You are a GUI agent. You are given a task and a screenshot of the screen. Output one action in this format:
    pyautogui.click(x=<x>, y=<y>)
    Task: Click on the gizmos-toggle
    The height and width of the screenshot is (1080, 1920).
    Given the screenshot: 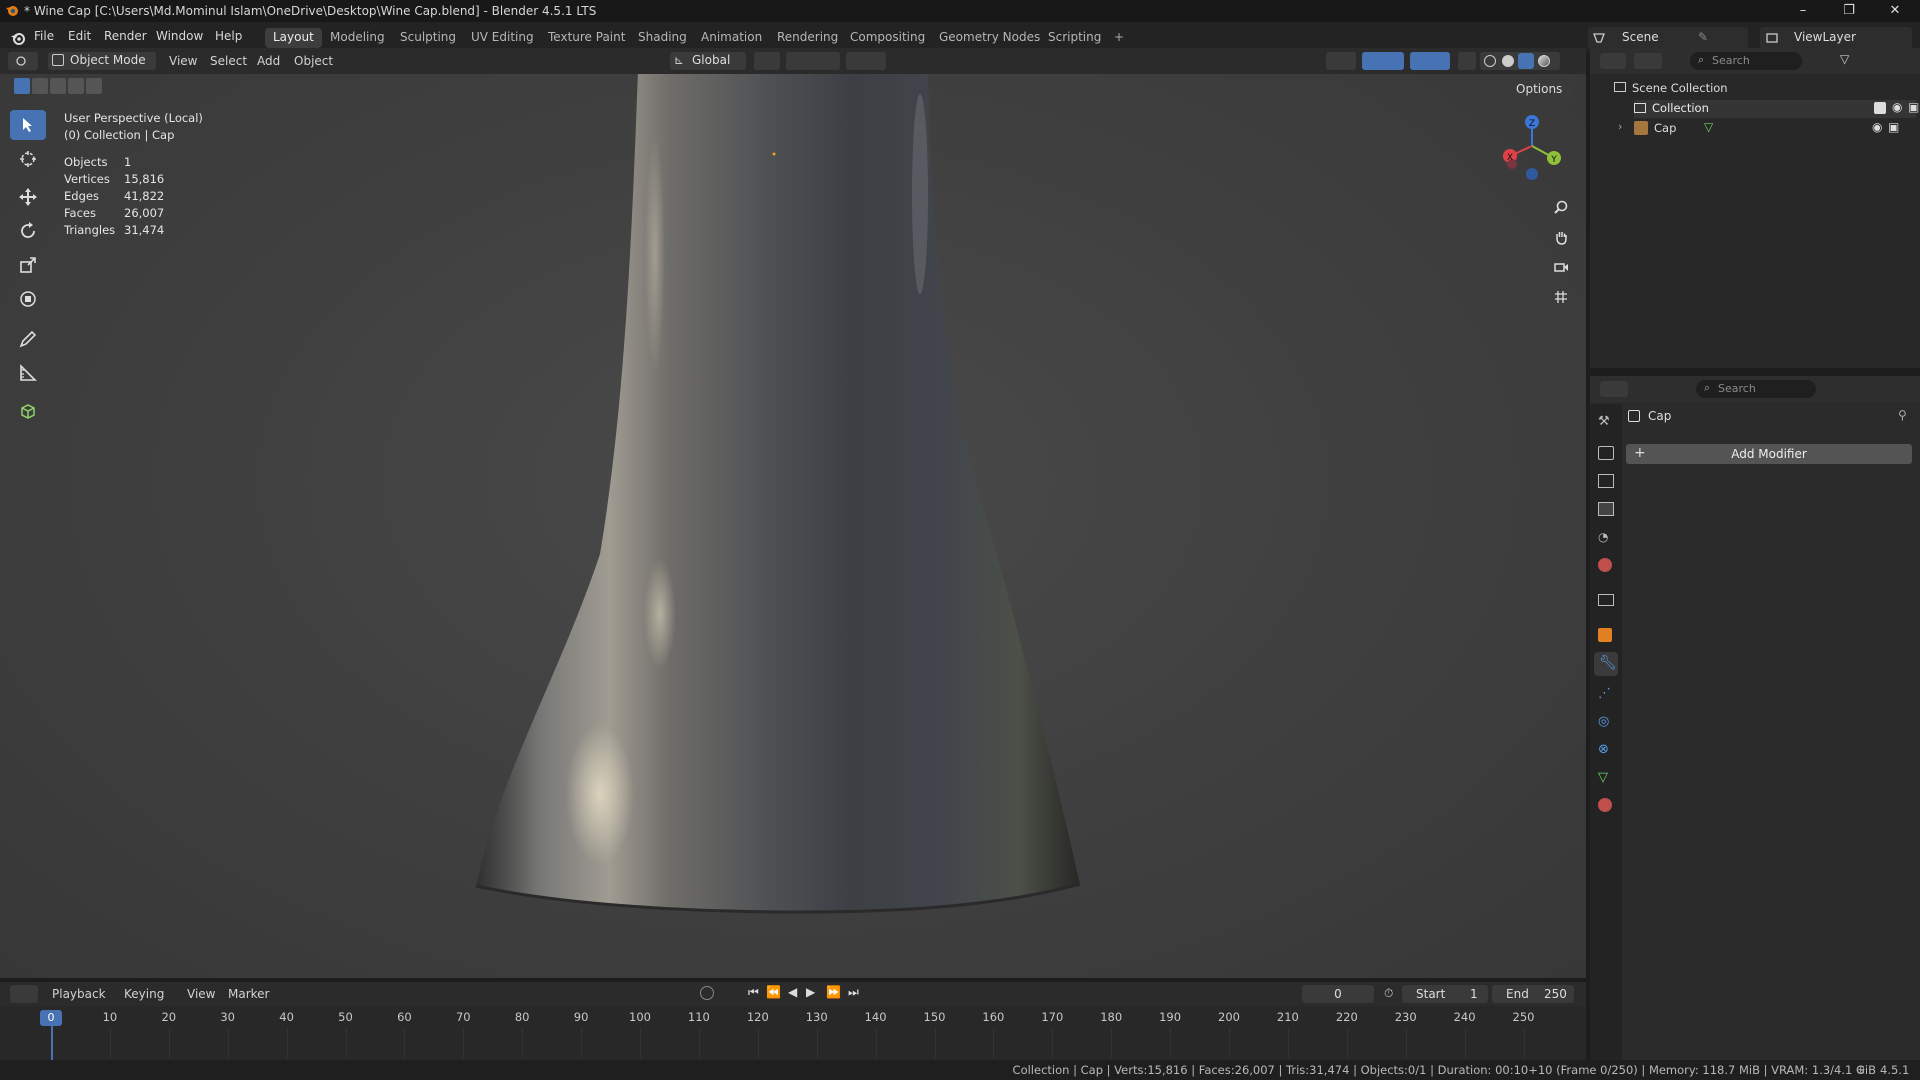 What is the action you would take?
    pyautogui.click(x=1383, y=61)
    